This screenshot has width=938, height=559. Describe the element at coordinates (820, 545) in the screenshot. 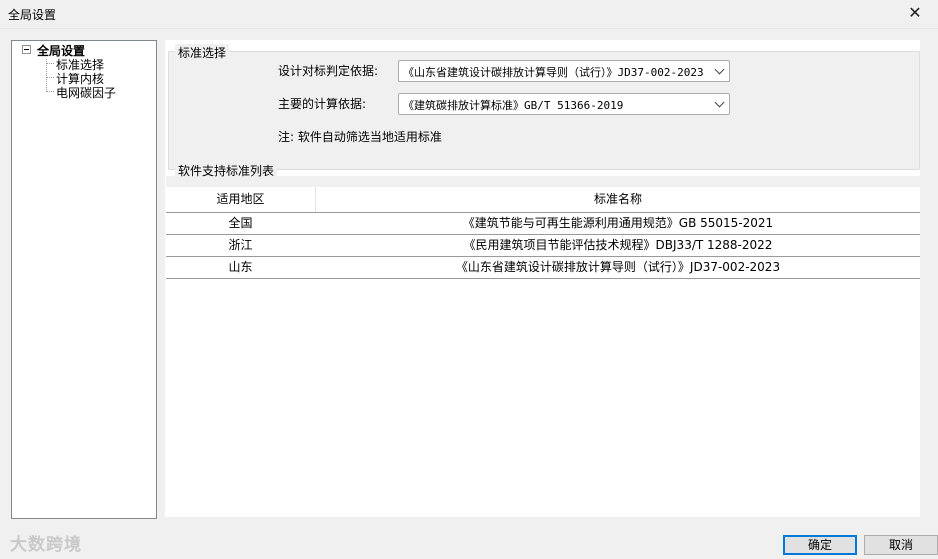

I see `ok-button: 确定` at that location.